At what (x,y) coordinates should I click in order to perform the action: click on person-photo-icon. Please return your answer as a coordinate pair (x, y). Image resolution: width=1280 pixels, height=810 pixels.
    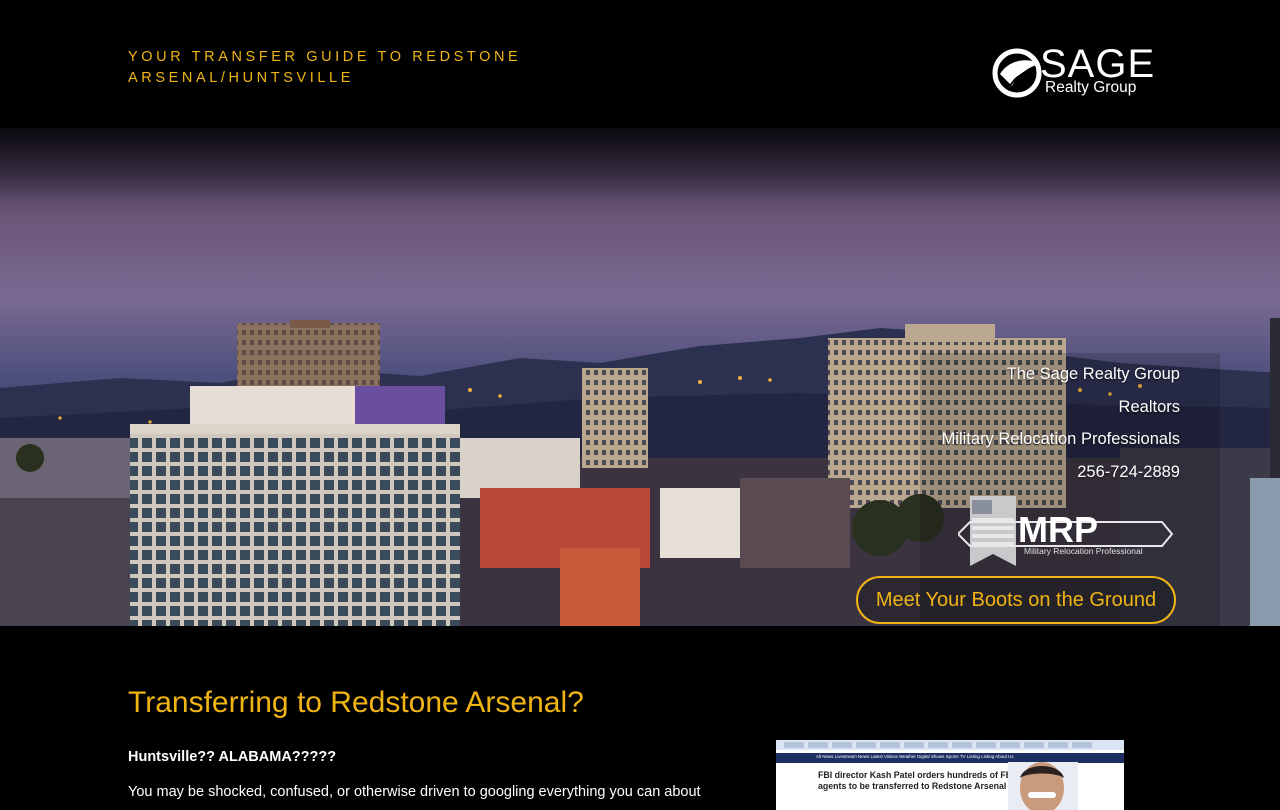
    Looking at the image, I should click on (1043, 786).